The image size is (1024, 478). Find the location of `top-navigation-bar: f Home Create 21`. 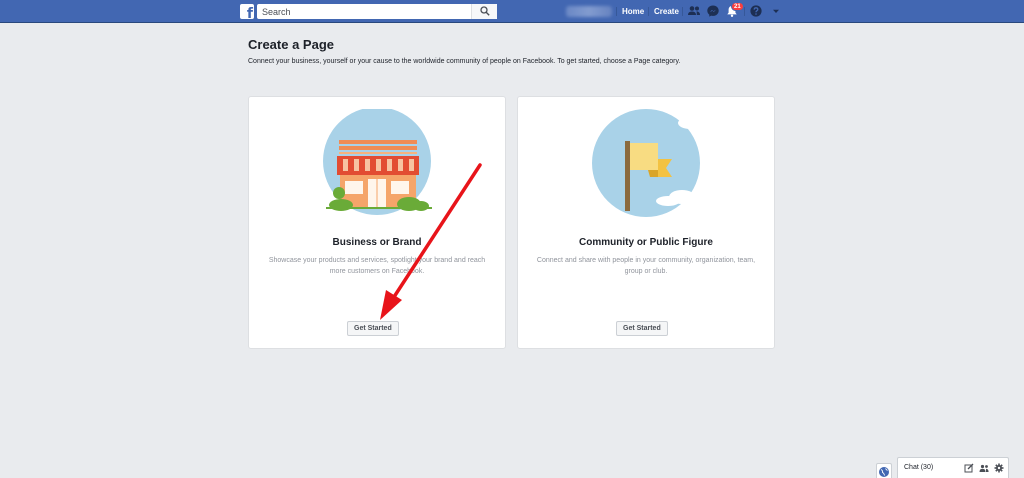

top-navigation-bar: f Home Create 21 is located at coordinates (512, 11).